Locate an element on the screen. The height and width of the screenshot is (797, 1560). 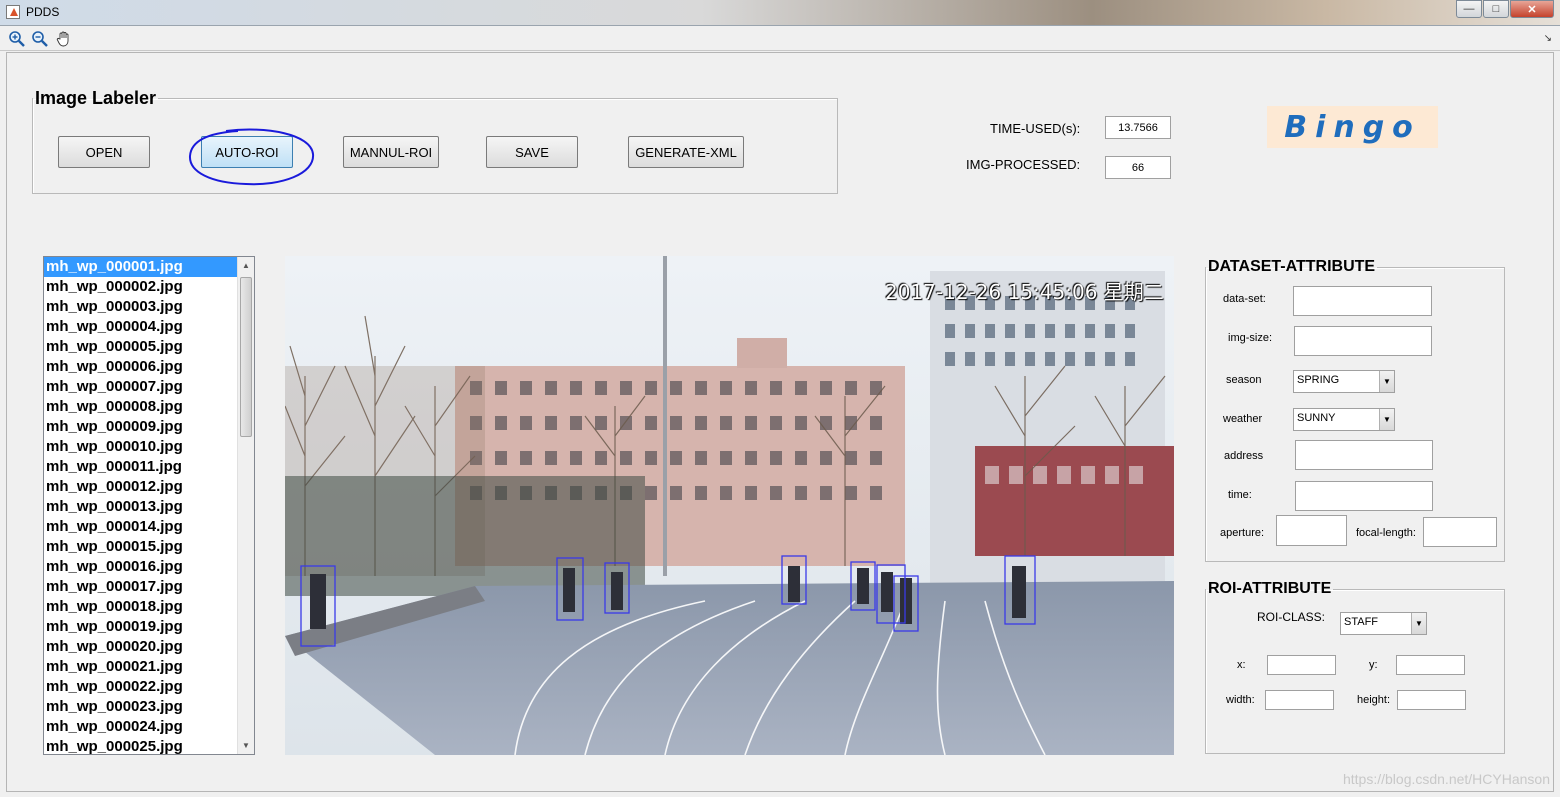
pan-hand-icon is located at coordinates (64, 39).